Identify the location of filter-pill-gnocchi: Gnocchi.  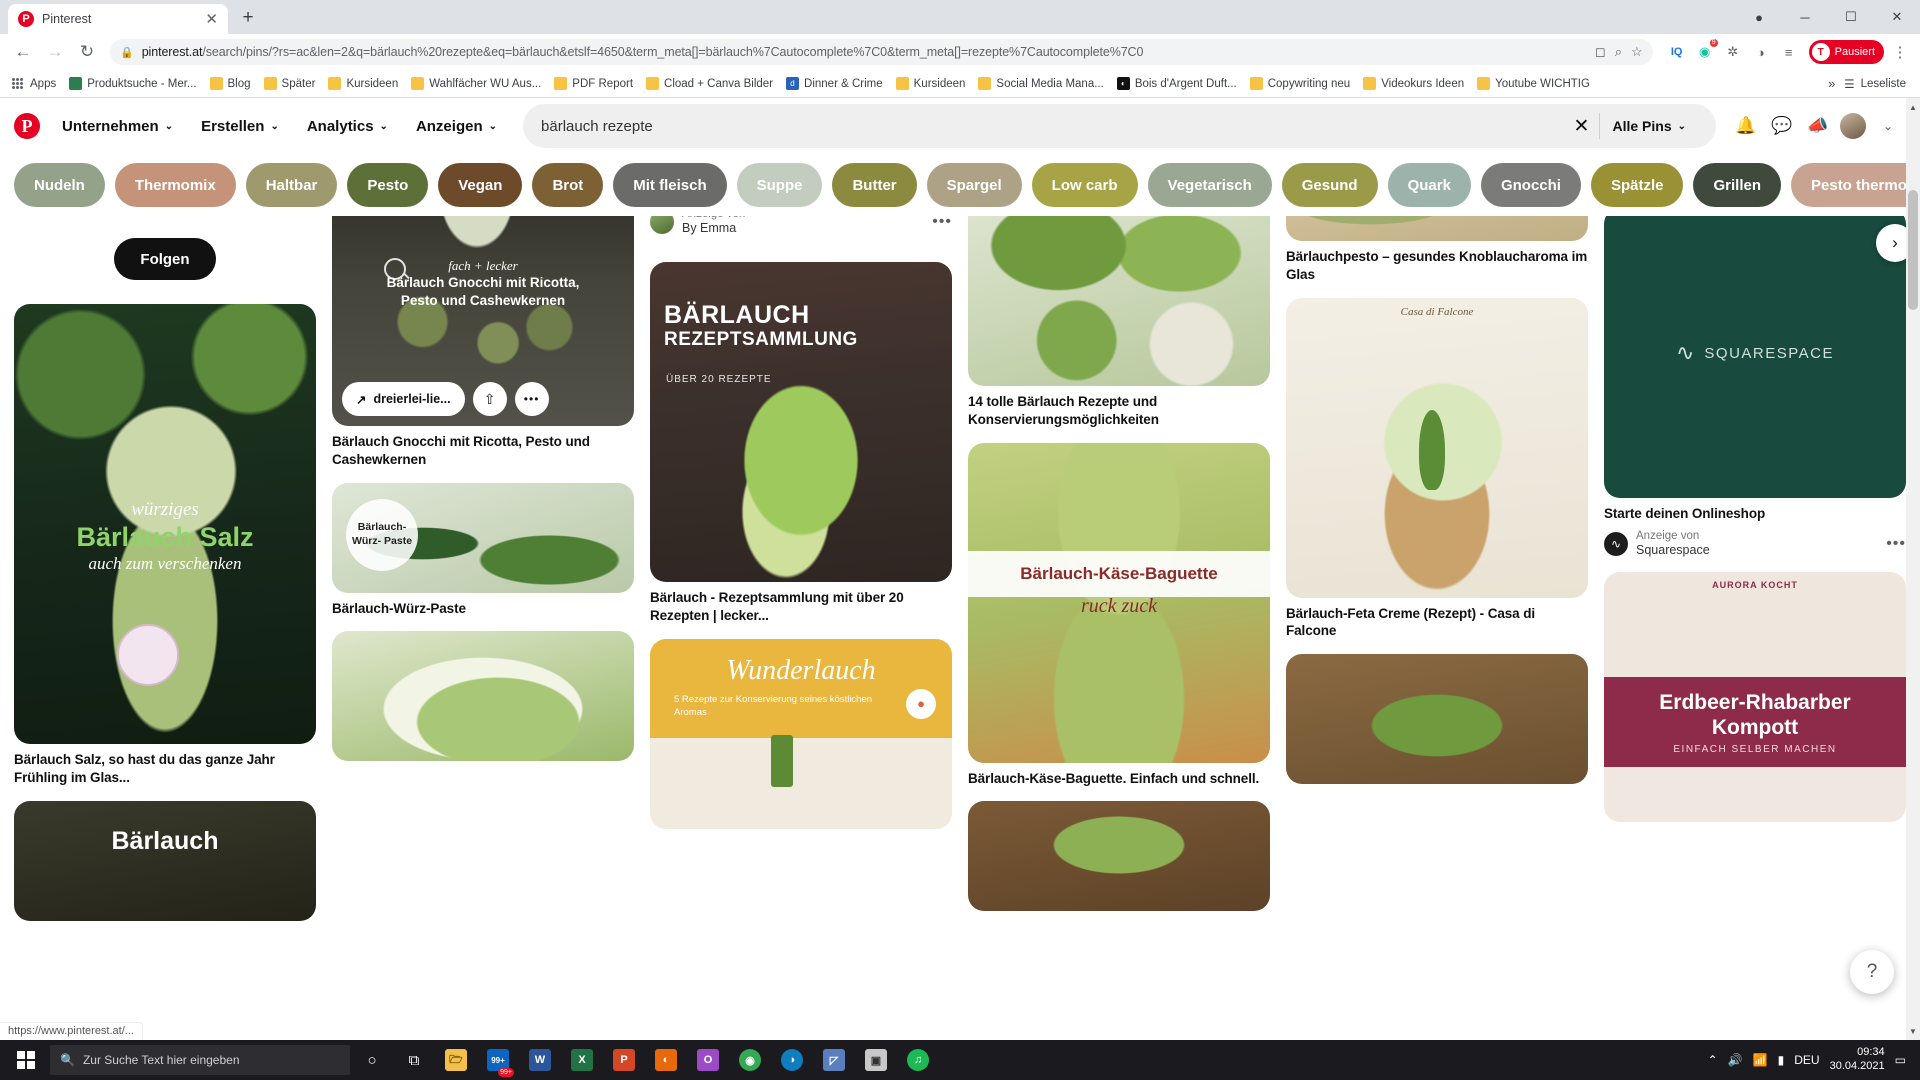
(1530, 185).